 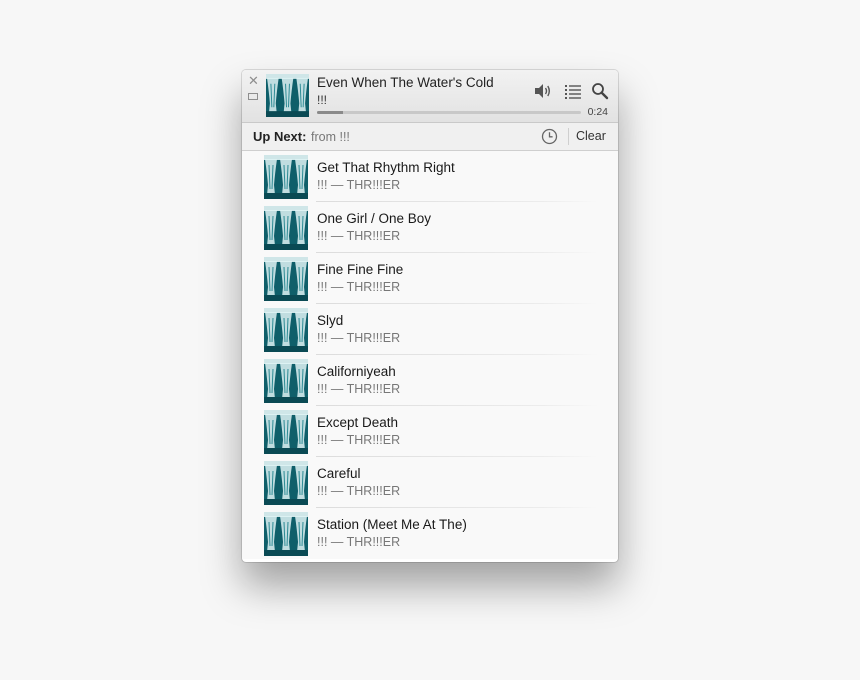 What do you see at coordinates (543, 91) in the screenshot?
I see `speaker-icon` at bounding box center [543, 91].